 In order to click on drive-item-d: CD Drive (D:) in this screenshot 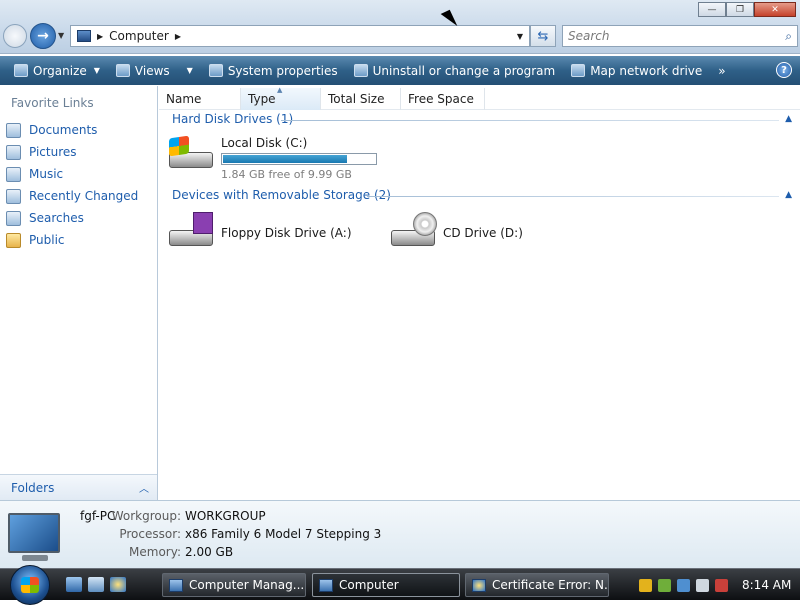, I will do `click(456, 231)`.